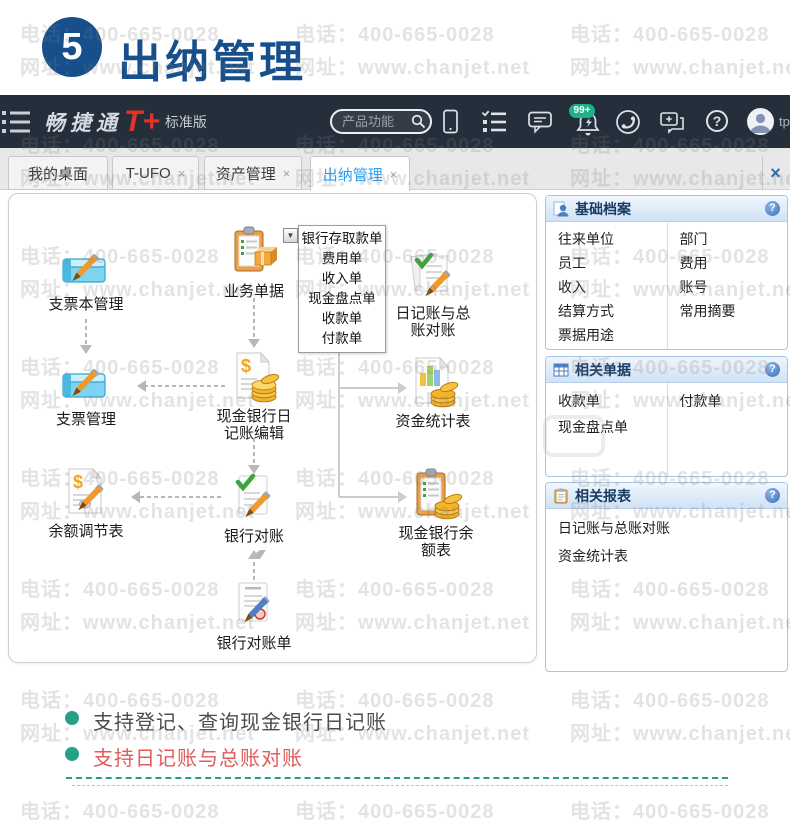  I want to click on phone-support-icon, so click(628, 122).